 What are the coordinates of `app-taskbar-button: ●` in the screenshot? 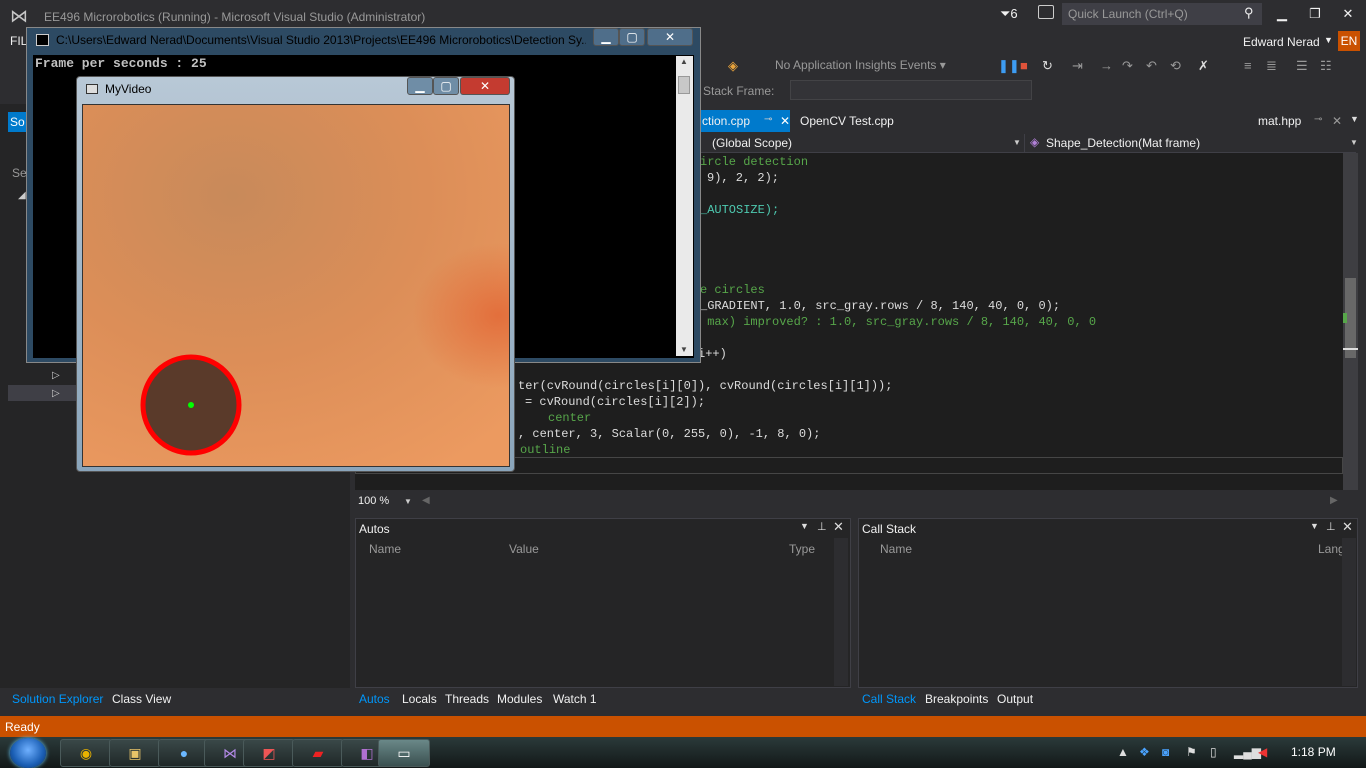 It's located at (184, 753).